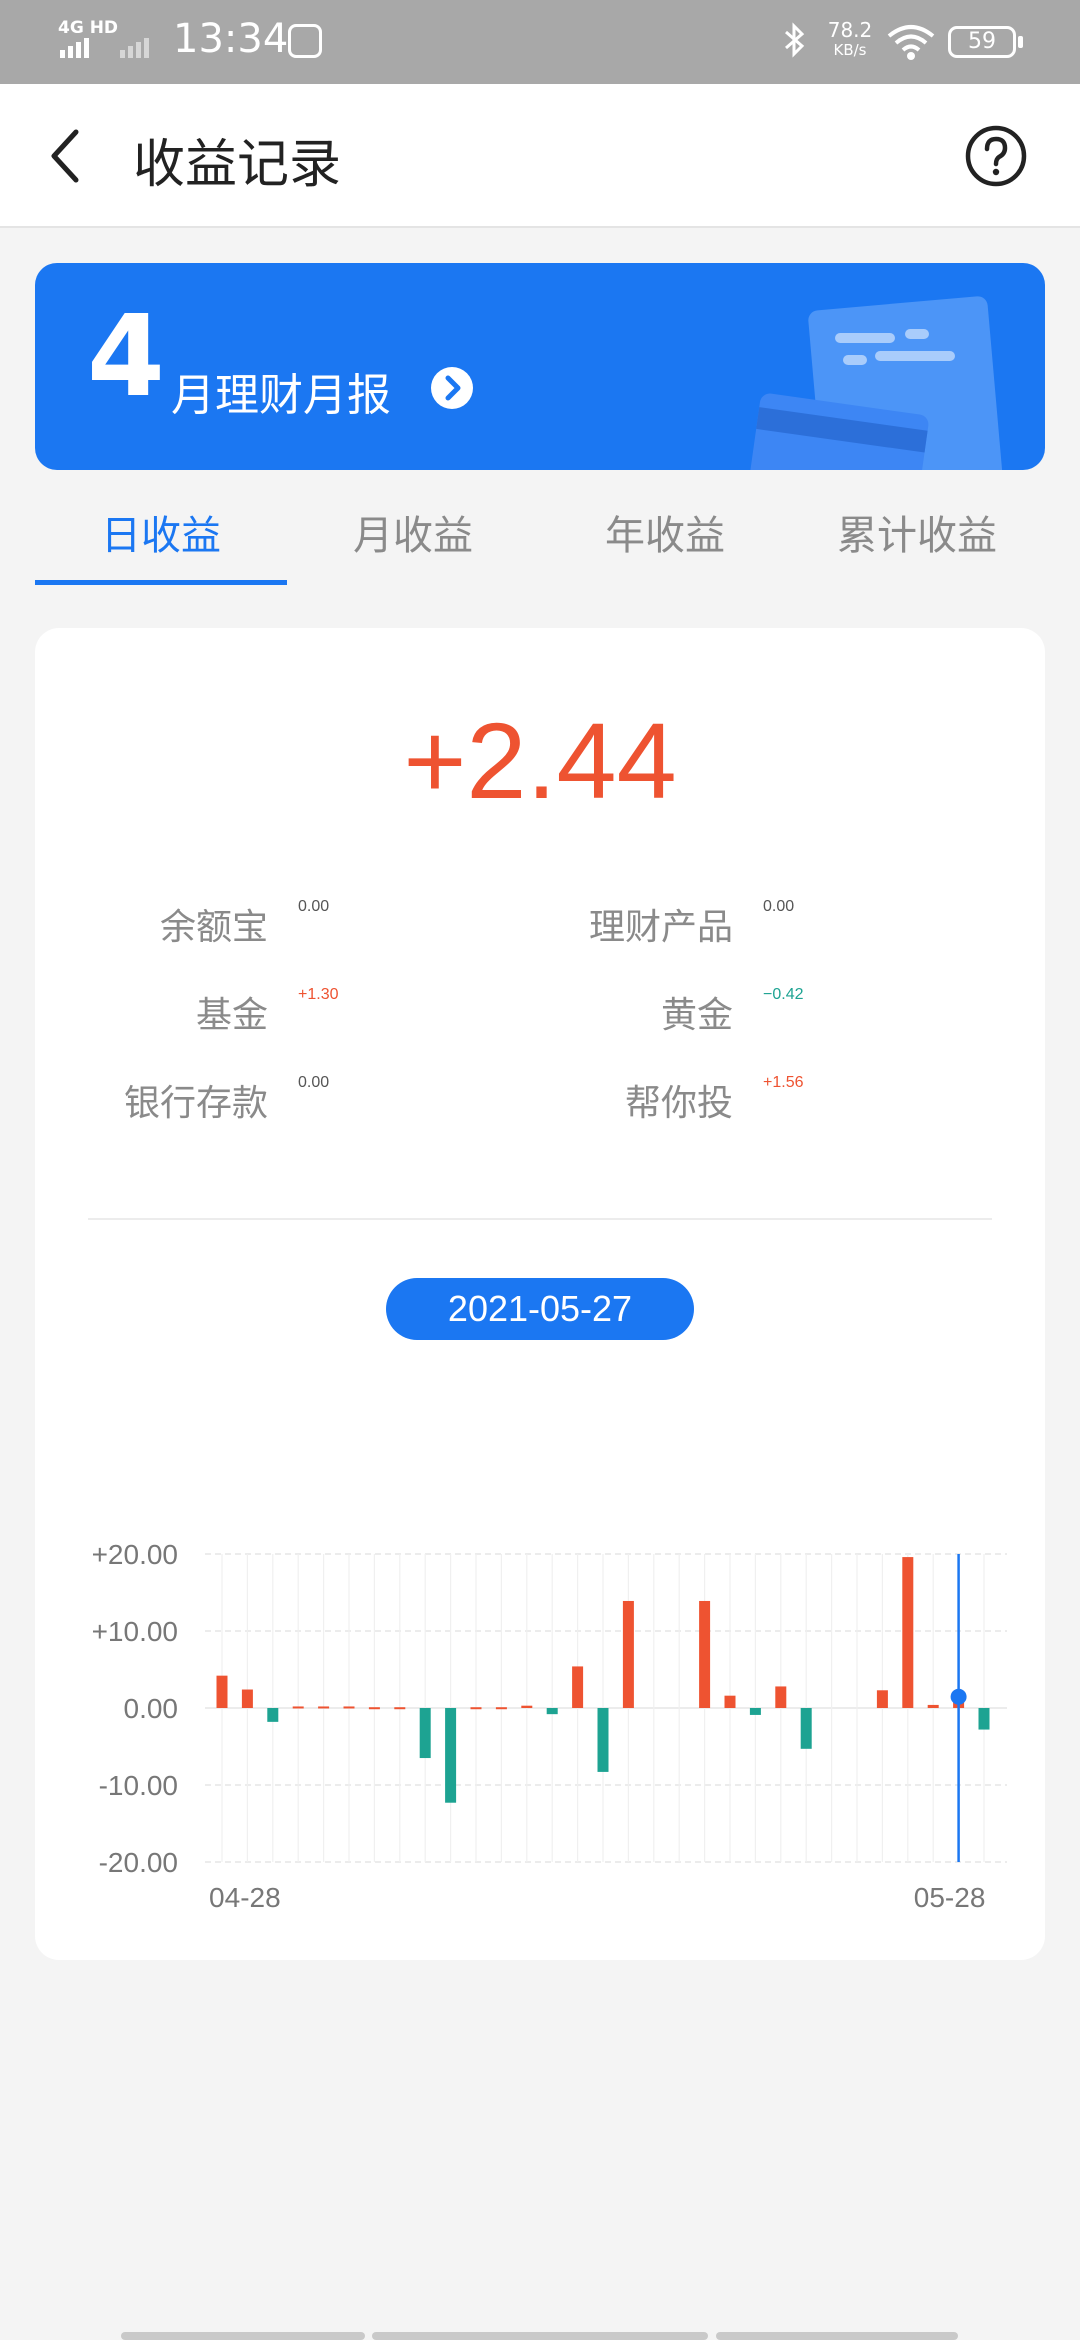 Image resolution: width=1080 pixels, height=2340 pixels. What do you see at coordinates (540, 366) in the screenshot?
I see `monthly-report-banner: 4 月理财月报` at bounding box center [540, 366].